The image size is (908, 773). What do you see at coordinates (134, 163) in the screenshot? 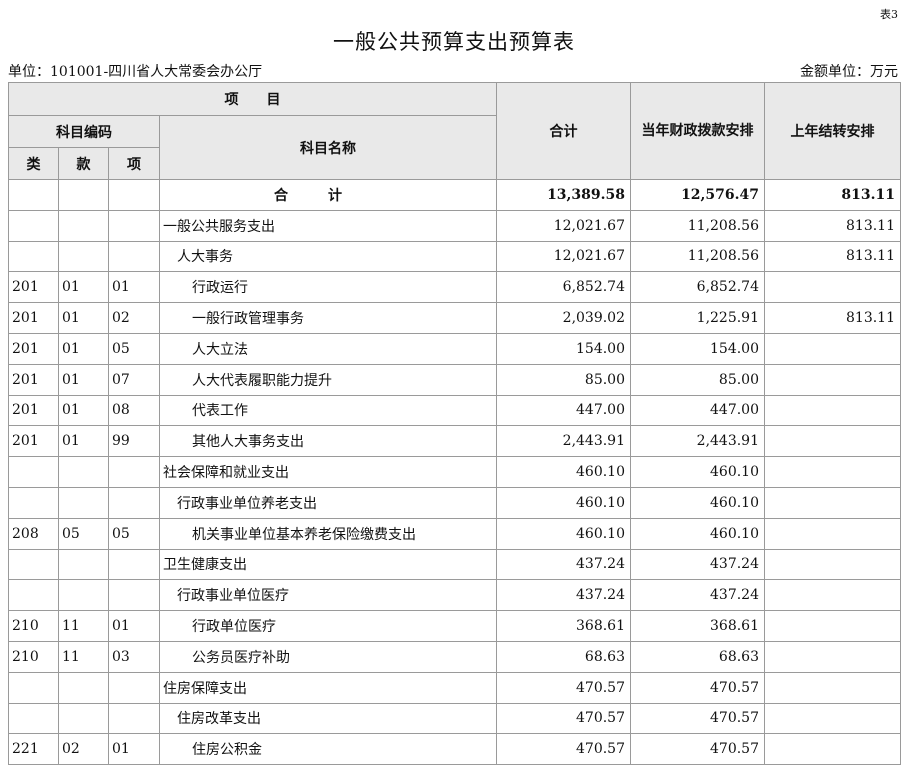
I see `header-xiang: 项` at bounding box center [134, 163].